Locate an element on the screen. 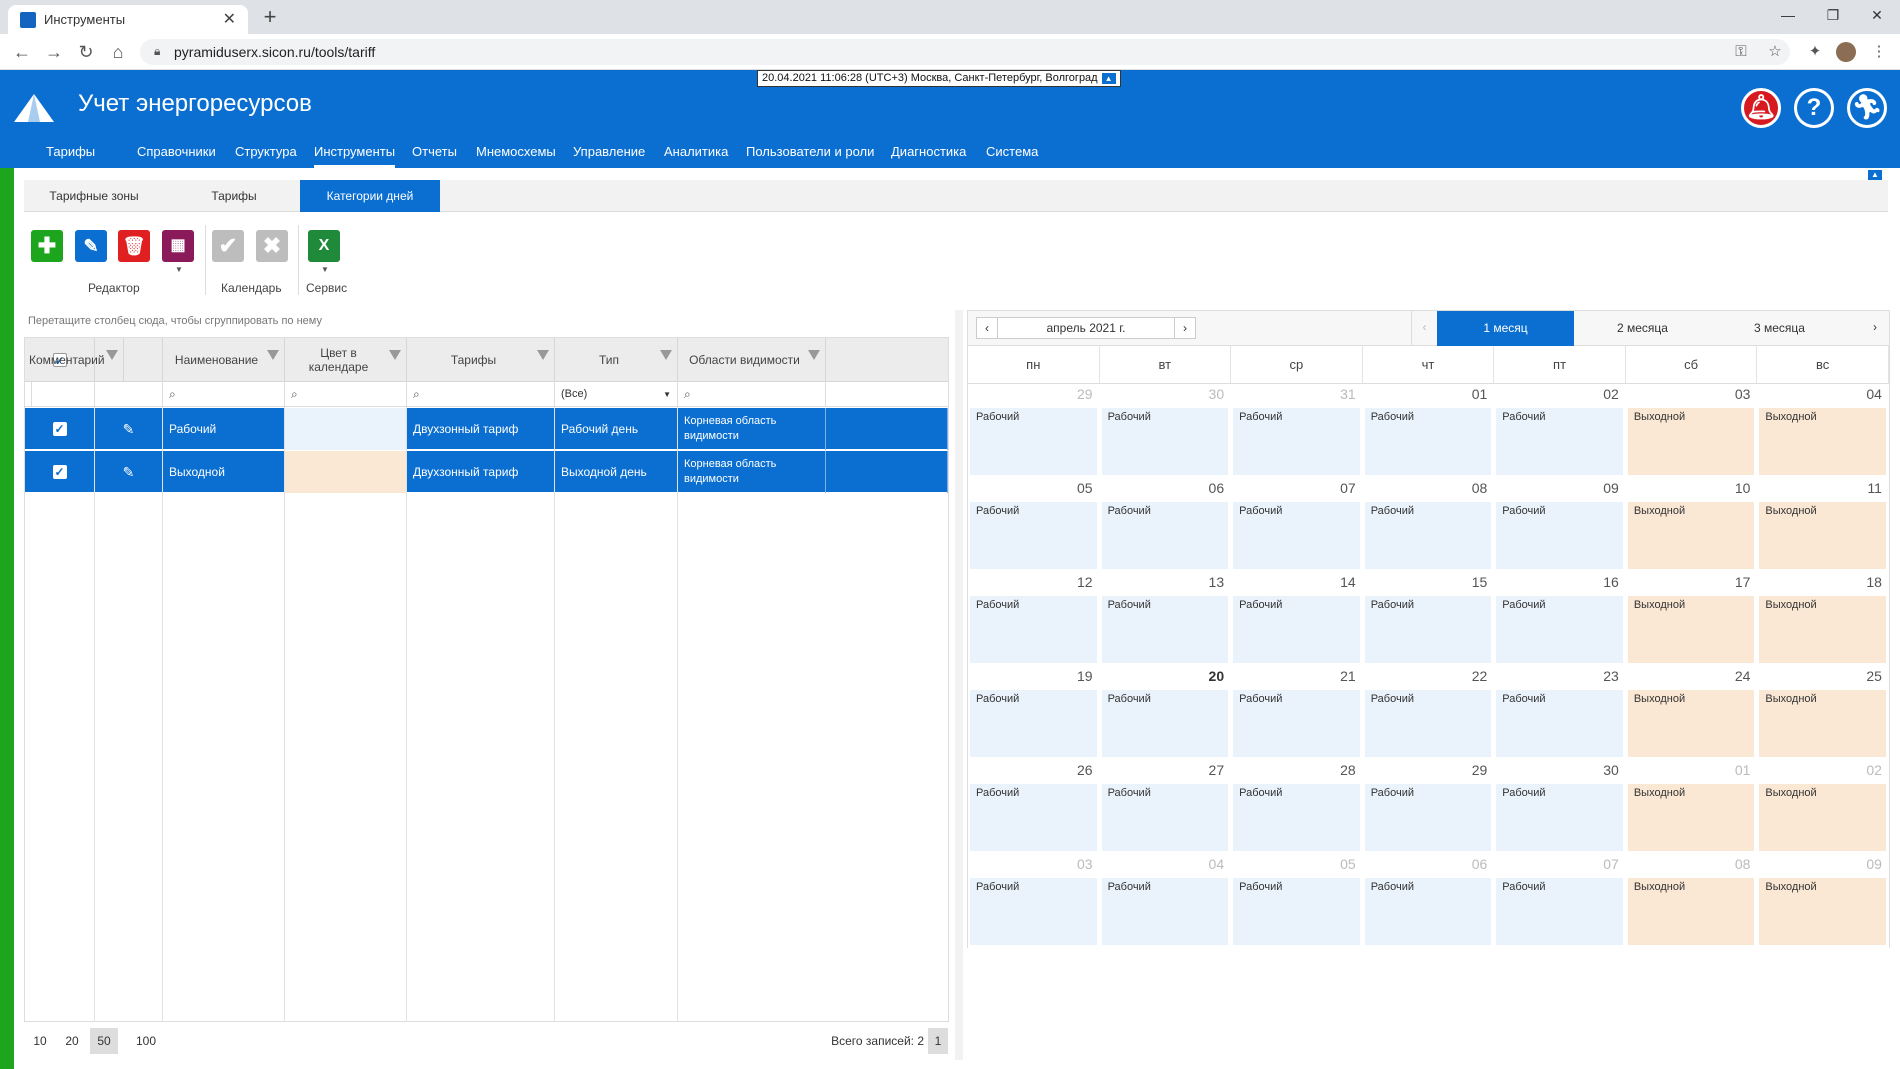  page-number: 1 is located at coordinates (938, 1041).